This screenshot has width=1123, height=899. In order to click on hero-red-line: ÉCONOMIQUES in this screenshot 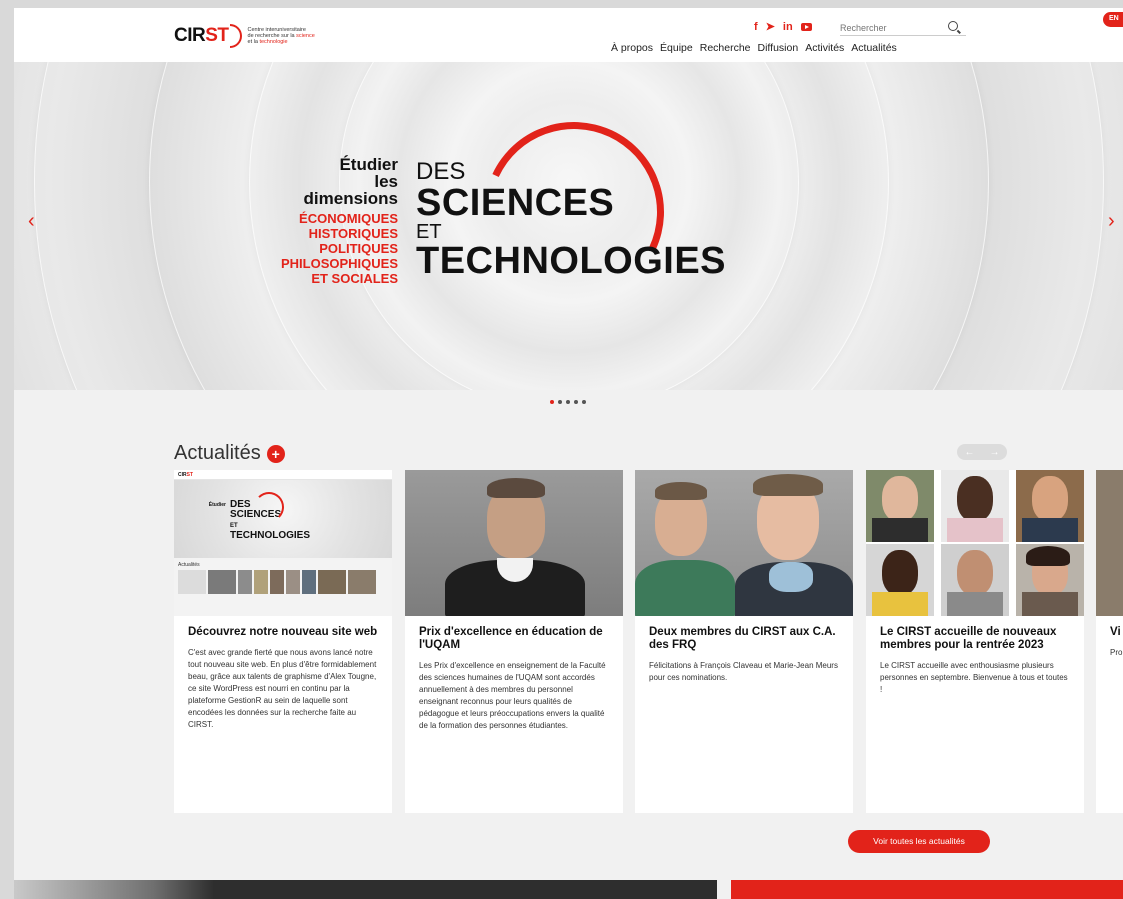, I will do `click(348, 218)`.